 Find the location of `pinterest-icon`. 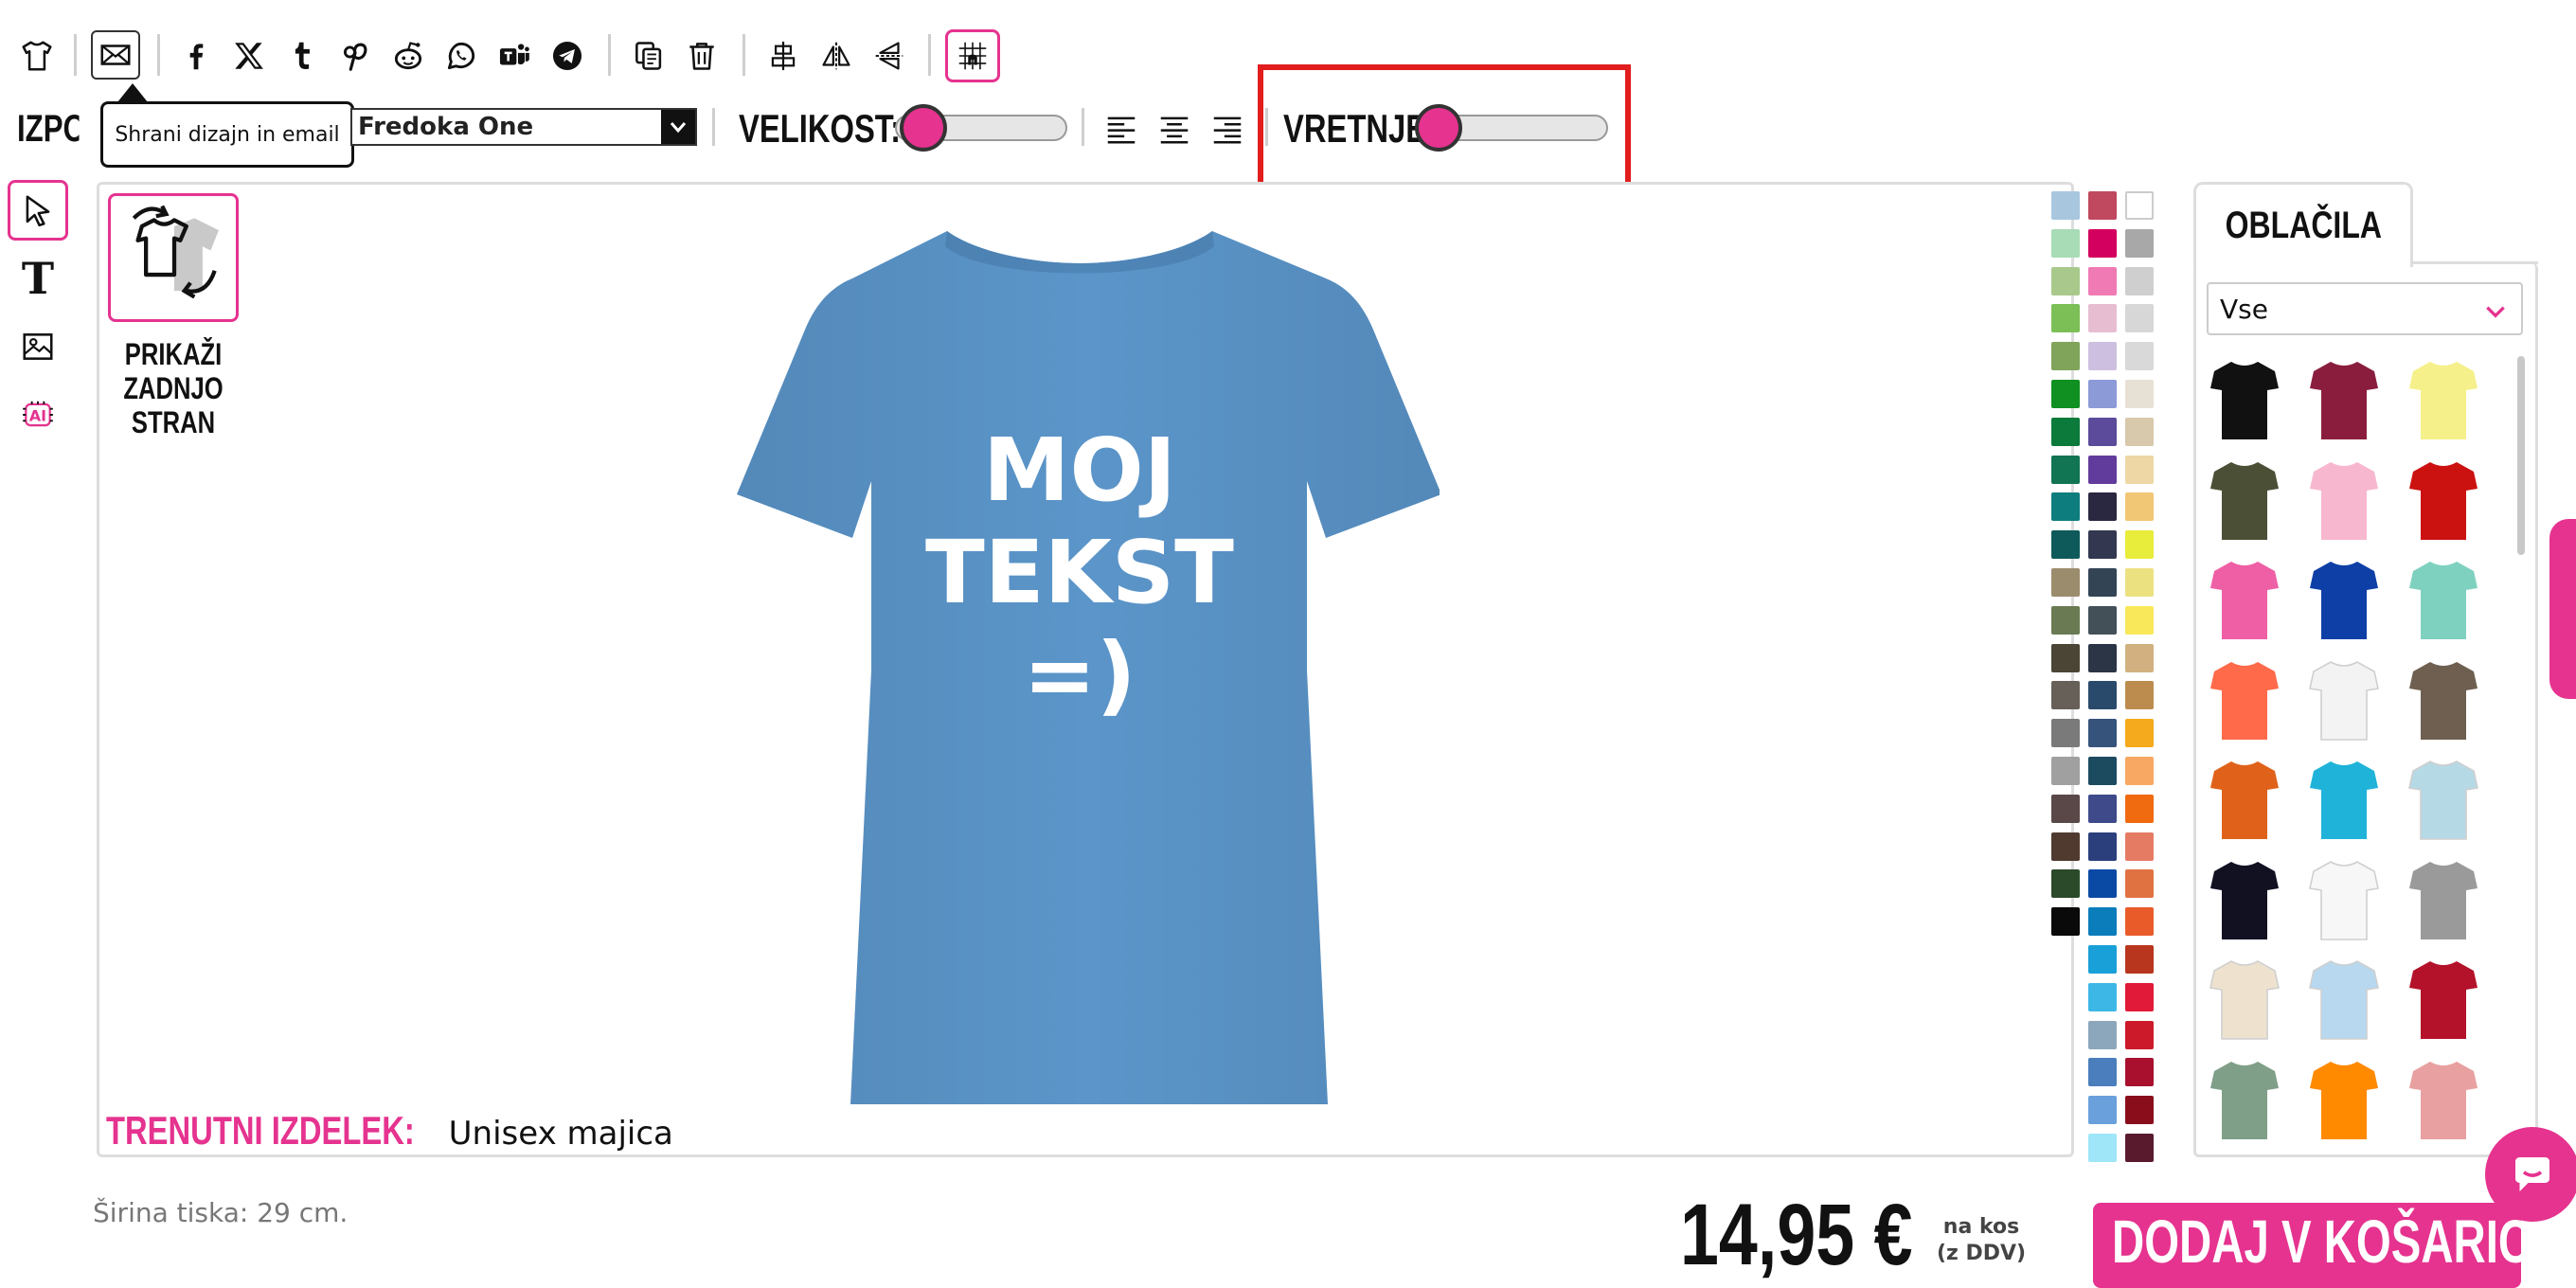

pinterest-icon is located at coordinates (355, 56).